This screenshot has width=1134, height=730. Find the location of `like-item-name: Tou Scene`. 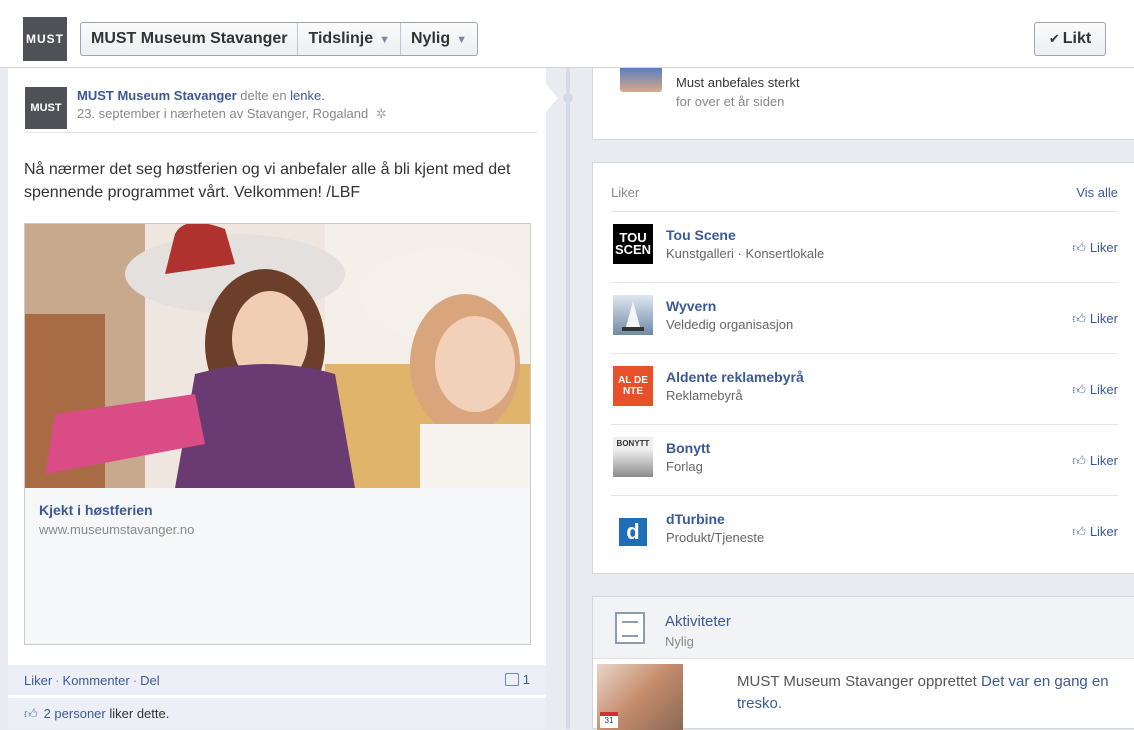

like-item-name: Tou Scene is located at coordinates (701, 235).